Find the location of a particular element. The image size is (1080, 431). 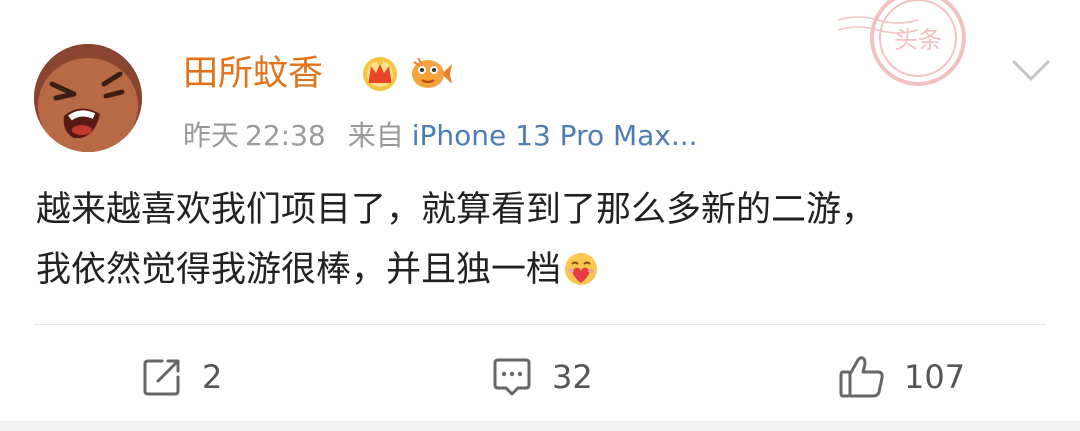

fish-badge-icon is located at coordinates (430, 73).